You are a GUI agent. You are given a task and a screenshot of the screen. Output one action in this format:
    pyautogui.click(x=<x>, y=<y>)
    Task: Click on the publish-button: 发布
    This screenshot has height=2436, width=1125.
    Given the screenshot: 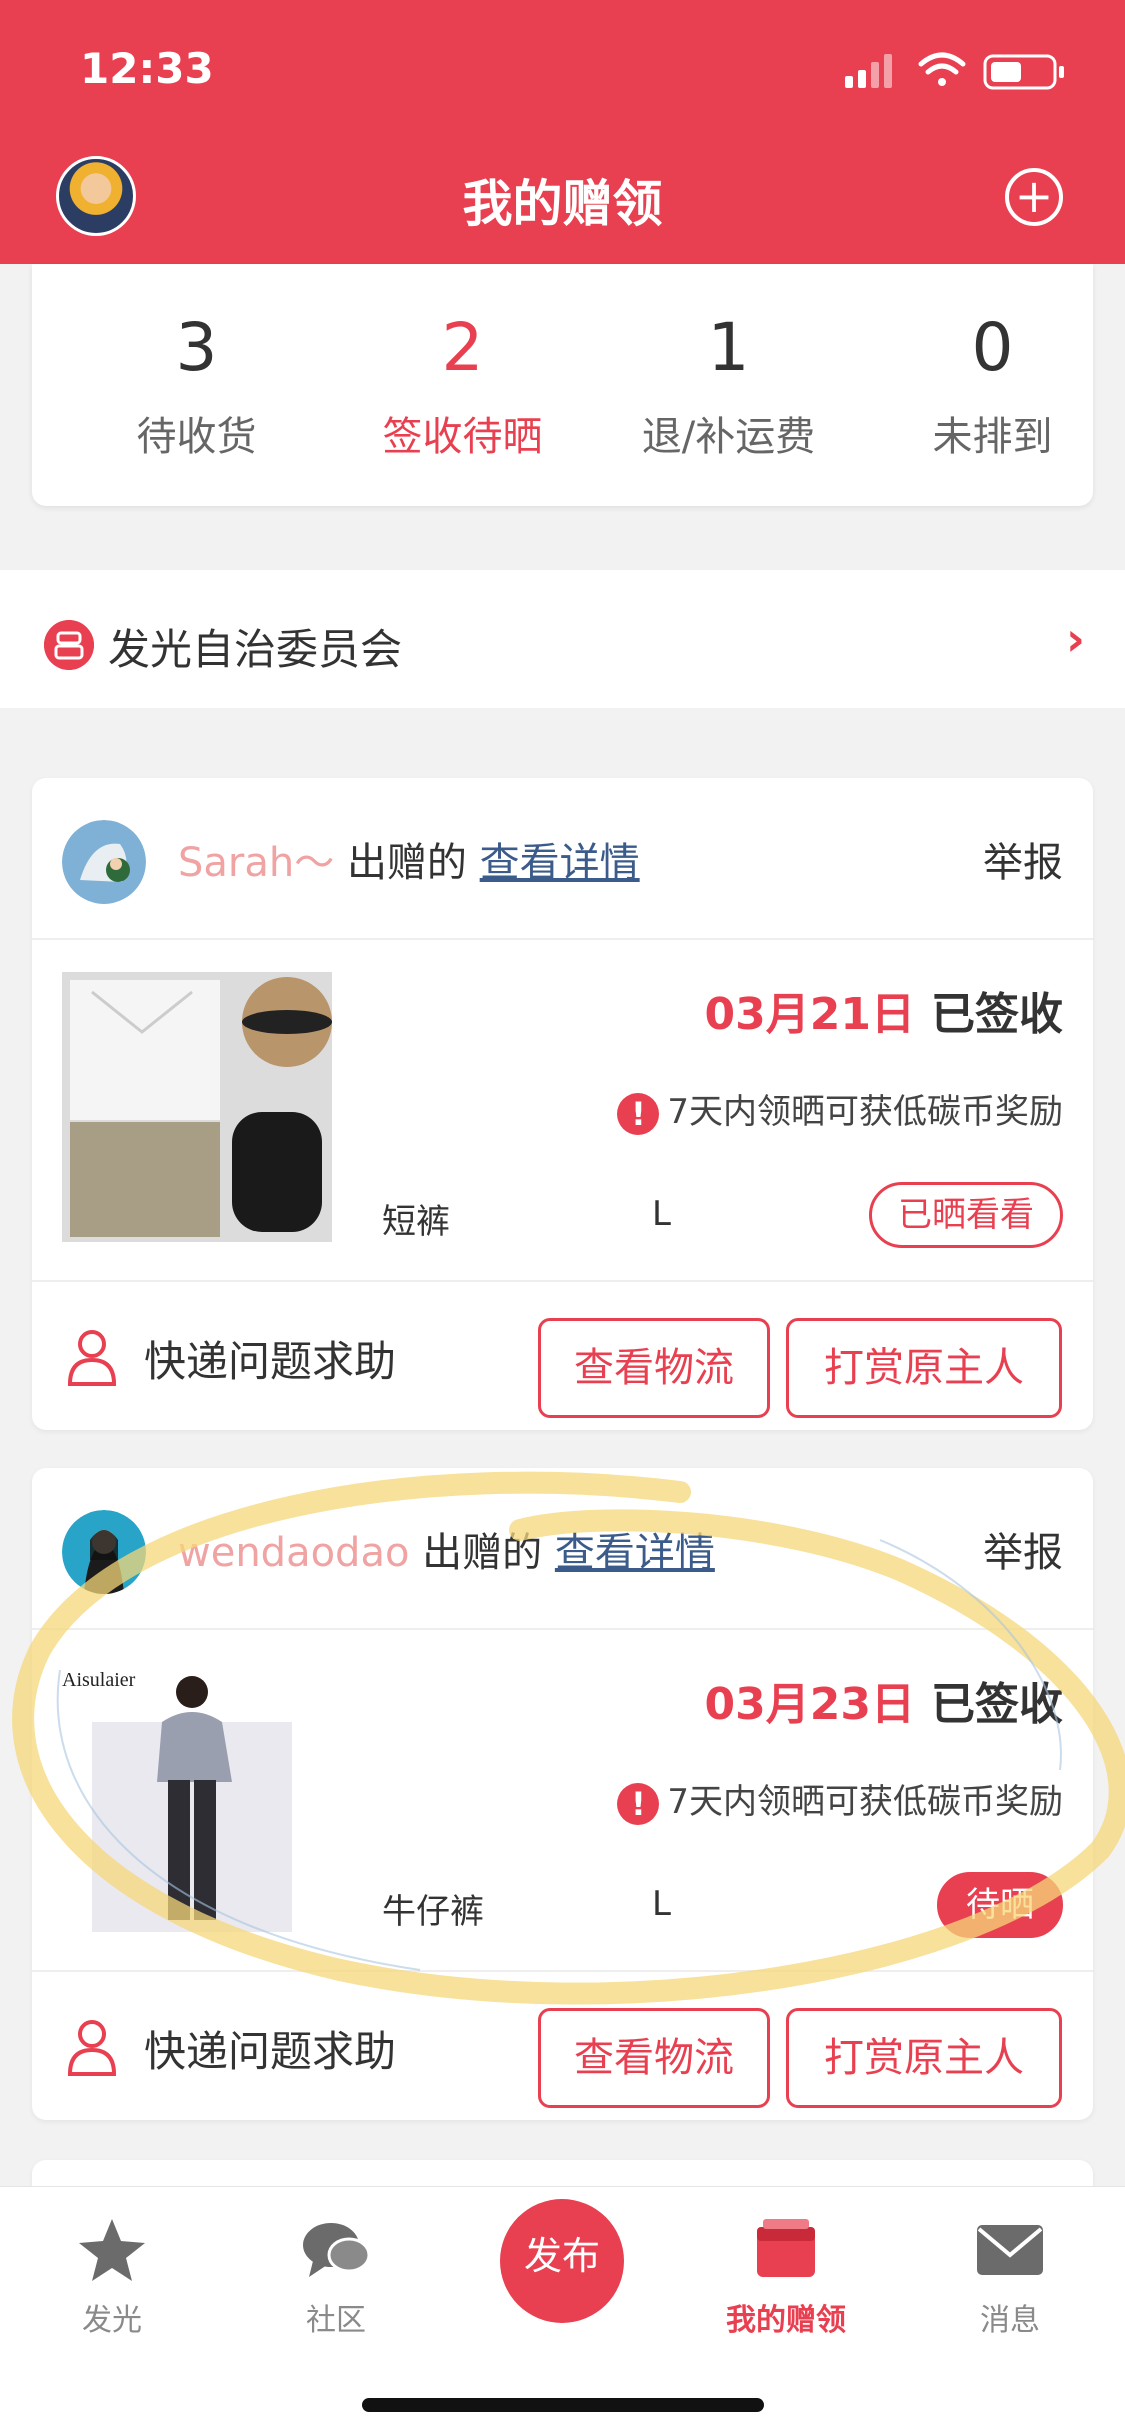 What is the action you would take?
    pyautogui.click(x=562, y=2261)
    